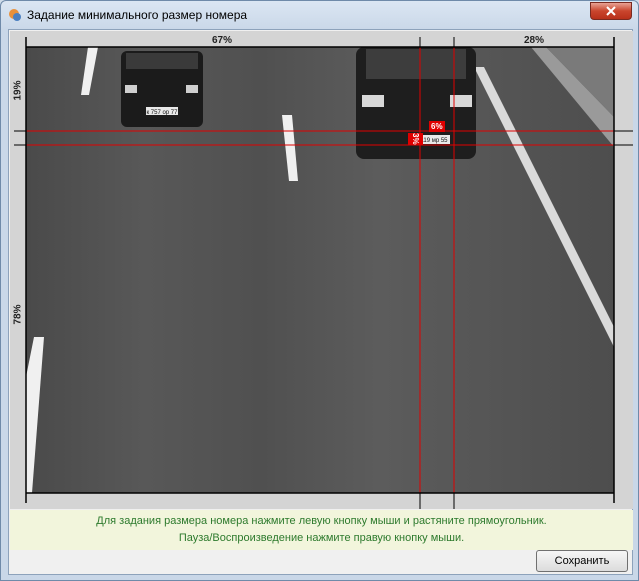 This screenshot has height=581, width=639. Describe the element at coordinates (222, 40) in the screenshot. I see `ruler-top-left-percent: 67%` at that location.